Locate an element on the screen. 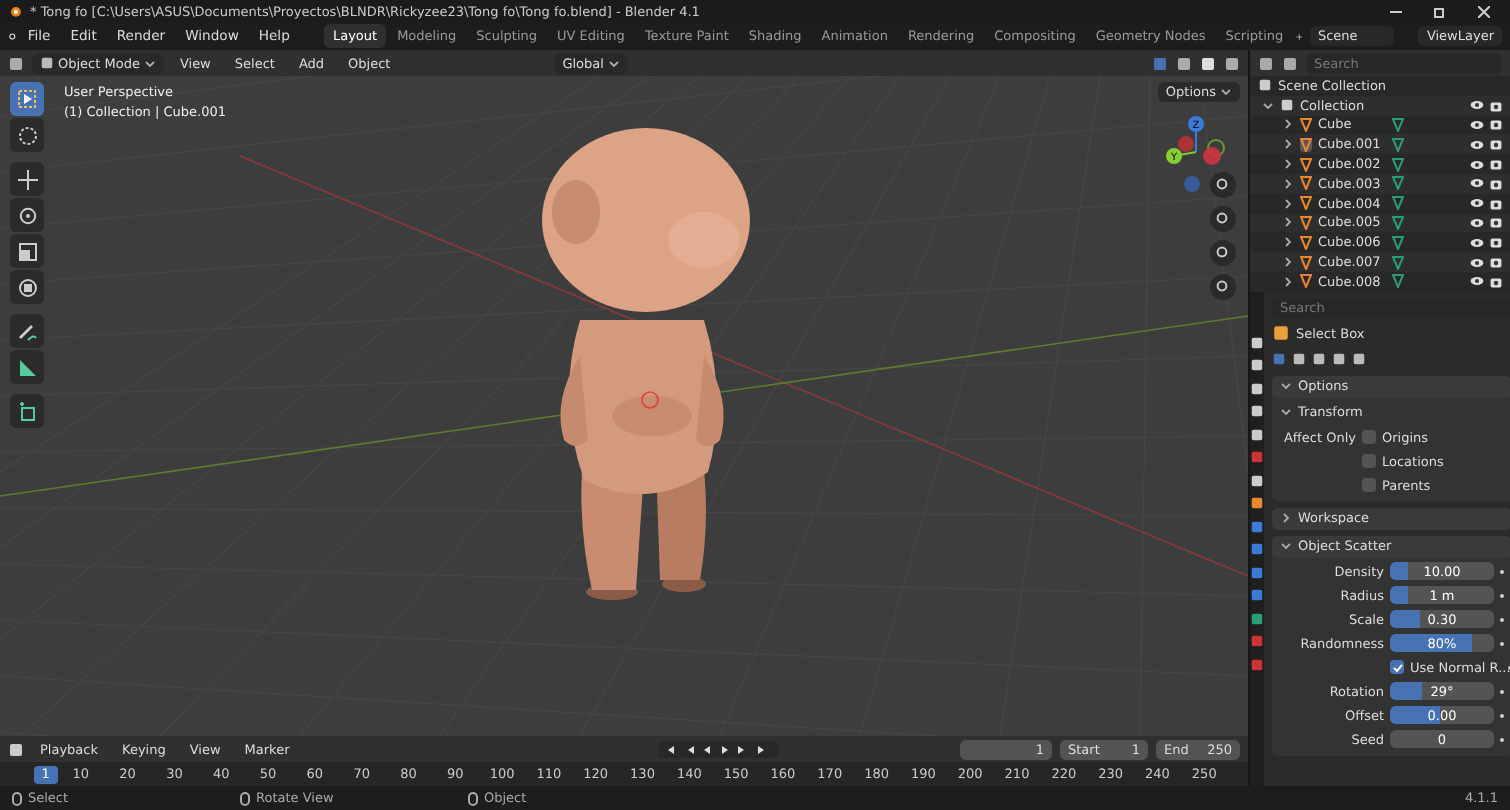 This screenshot has height=810, width=1510. scale-tool is located at coordinates (27, 251).